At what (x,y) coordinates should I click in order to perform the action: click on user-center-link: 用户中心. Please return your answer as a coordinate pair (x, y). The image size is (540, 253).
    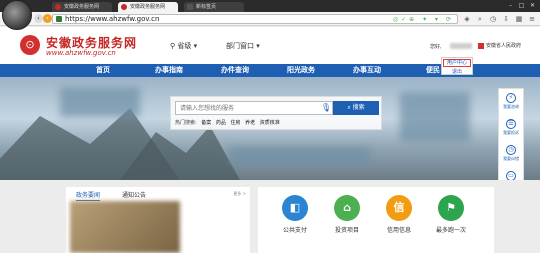
    Looking at the image, I should click on (457, 63).